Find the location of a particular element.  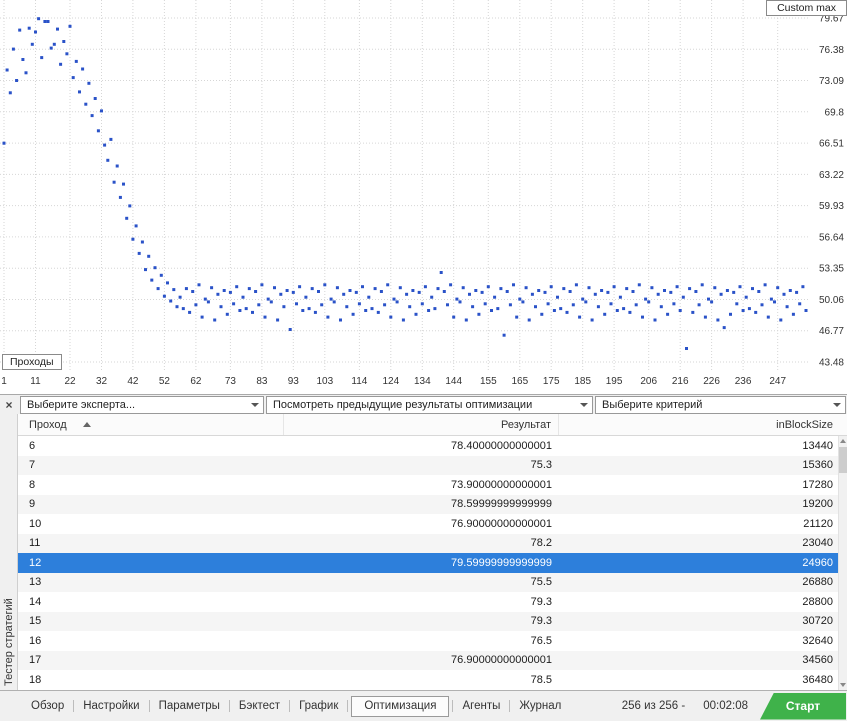

x-tick-label: 165 is located at coordinates (519, 381).